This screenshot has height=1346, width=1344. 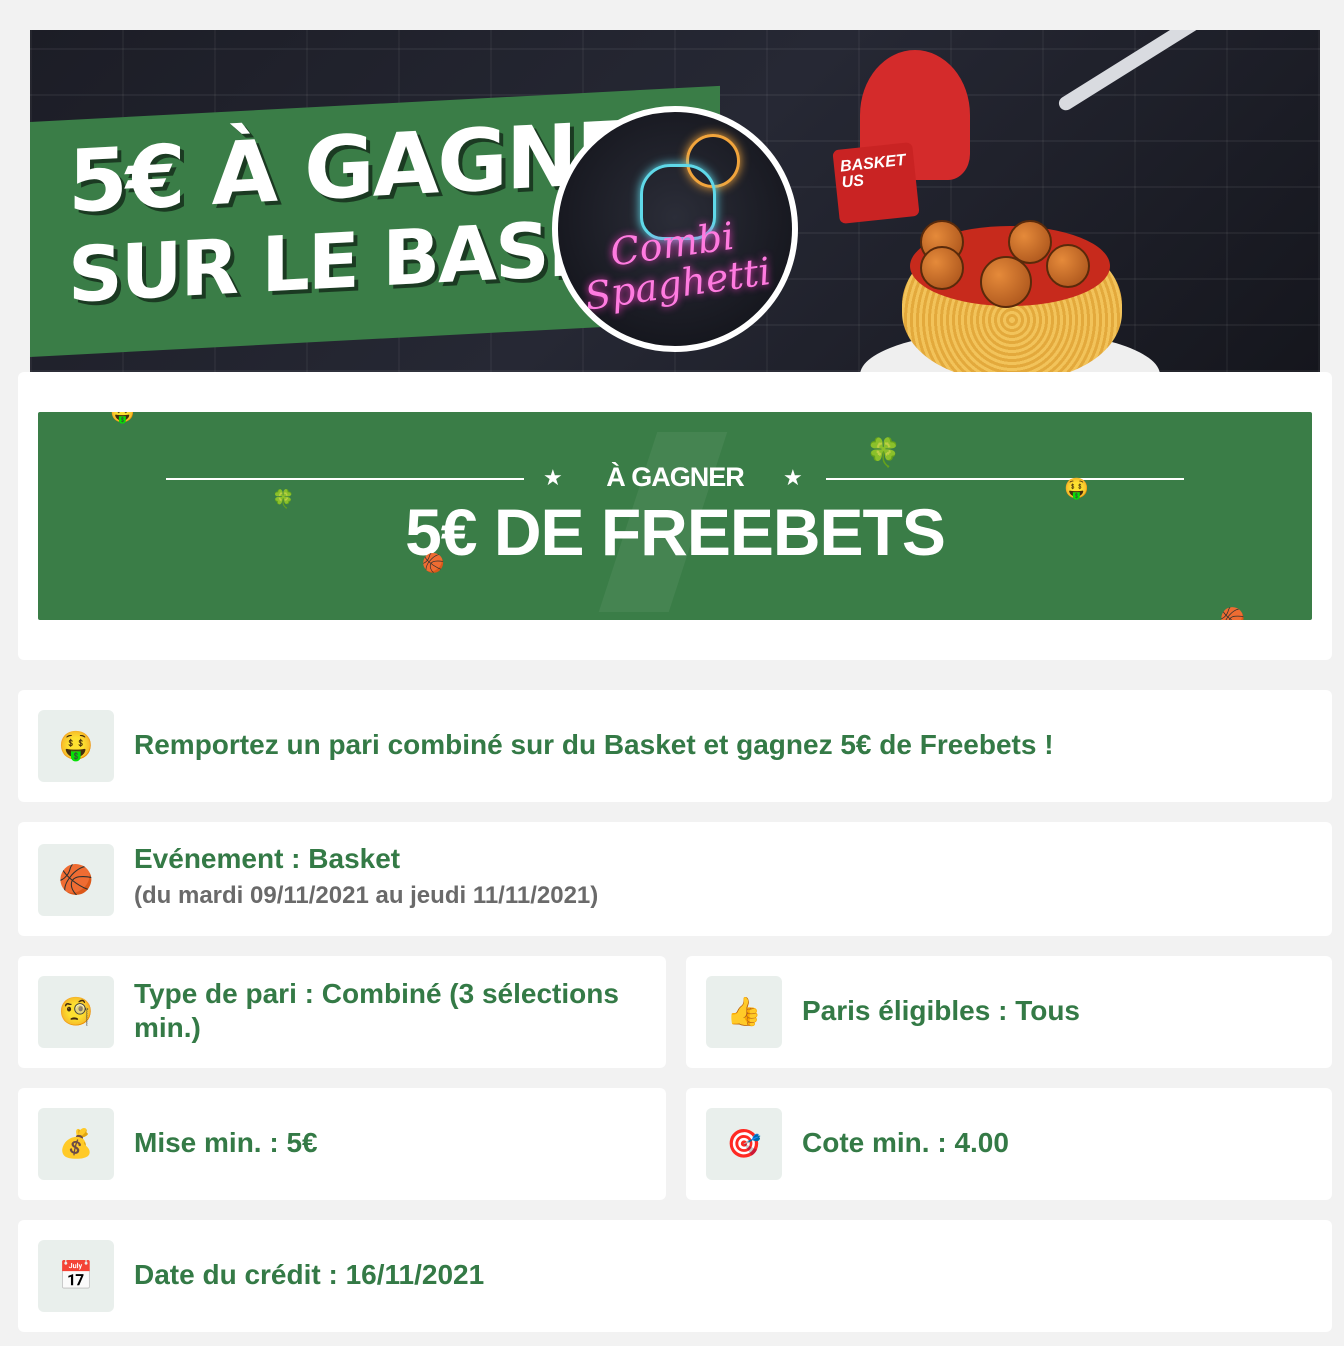 What do you see at coordinates (744, 1012) in the screenshot?
I see `thumbs-up-icon: 👍` at bounding box center [744, 1012].